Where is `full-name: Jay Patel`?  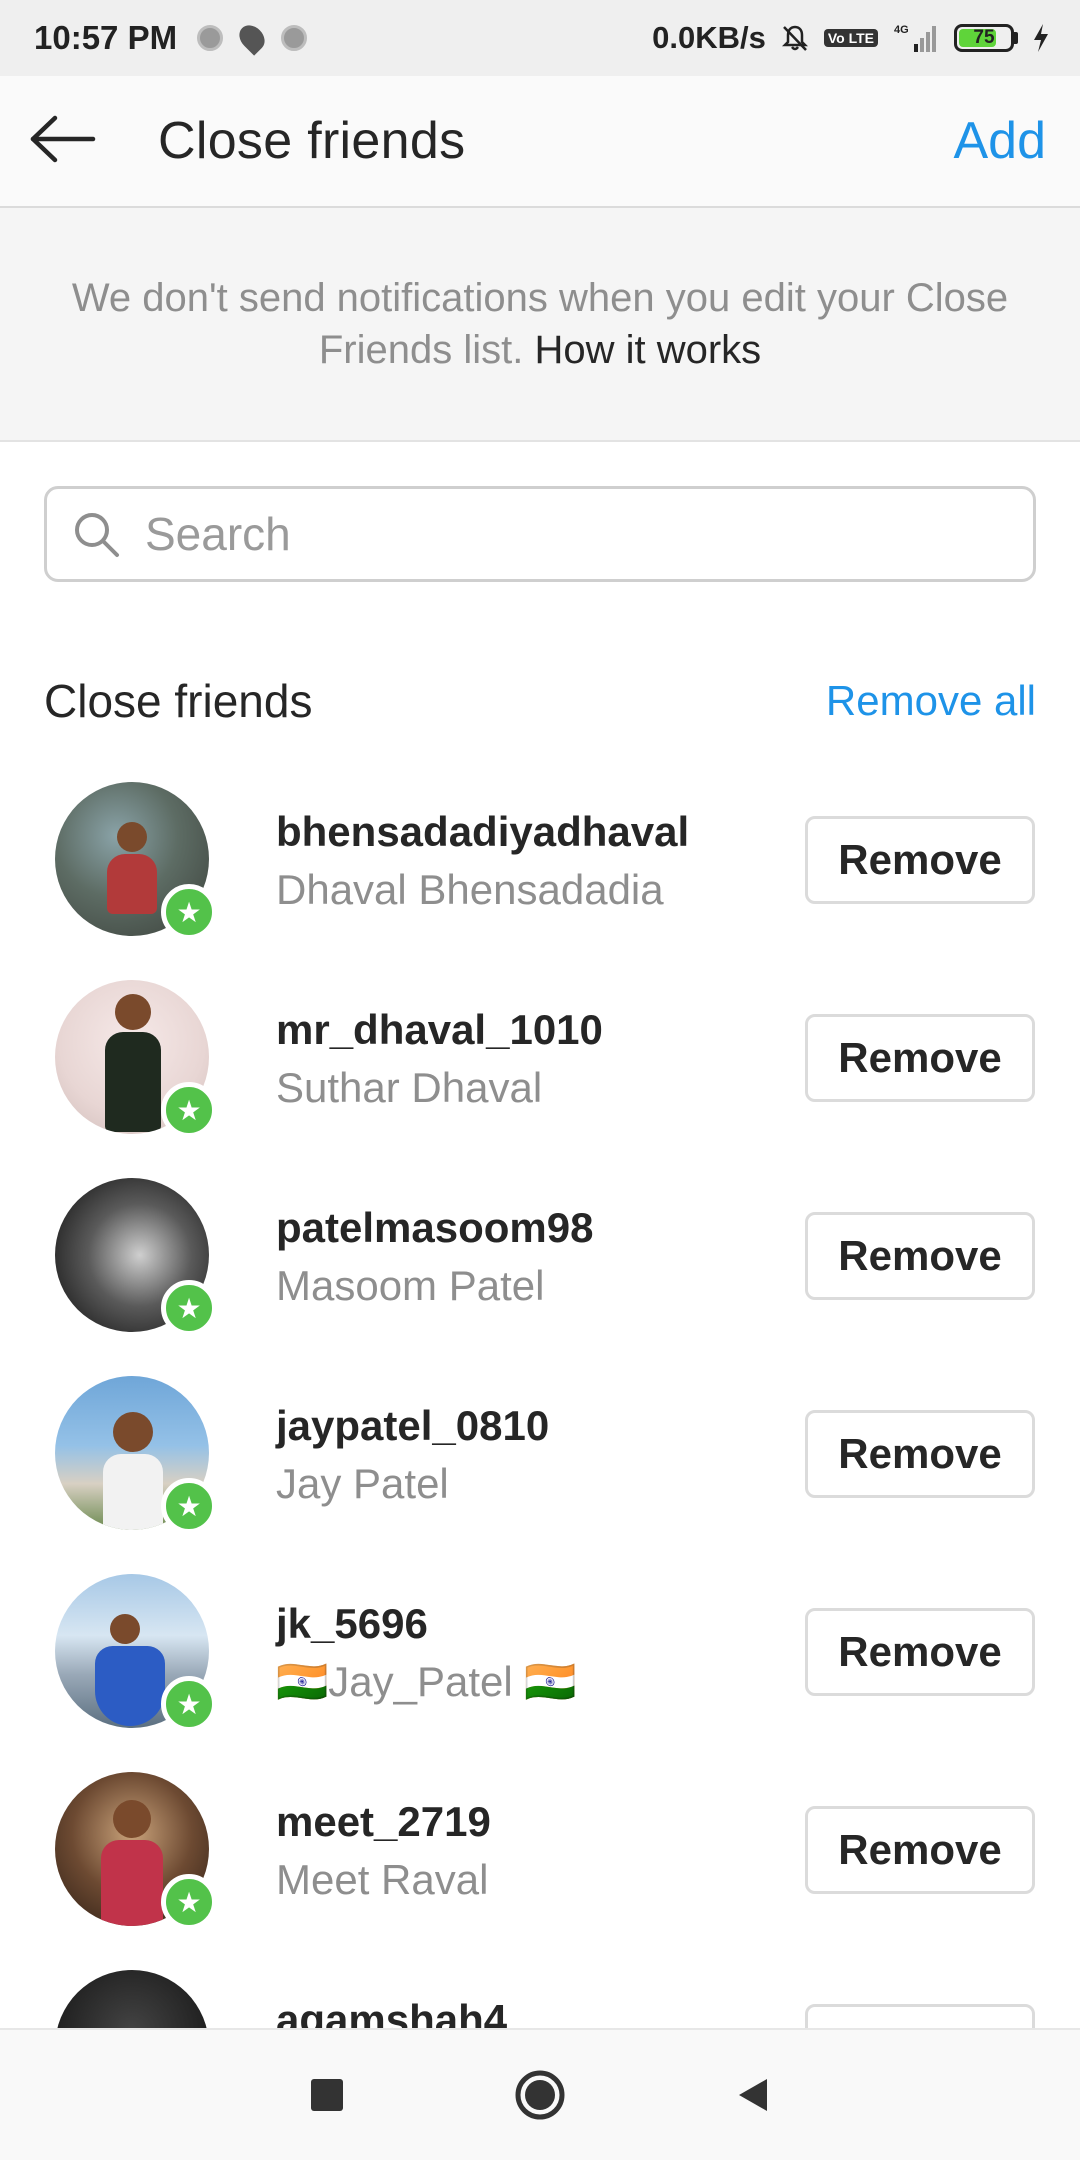
full-name: Jay Patel is located at coordinates (362, 1483).